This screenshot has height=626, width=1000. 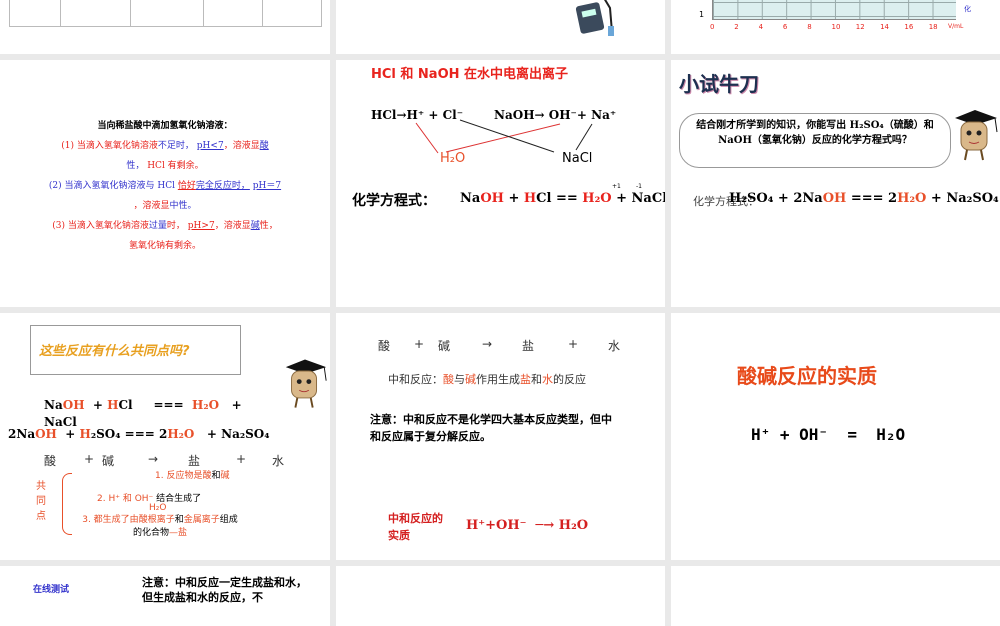 I want to click on brace, so click(x=67, y=504).